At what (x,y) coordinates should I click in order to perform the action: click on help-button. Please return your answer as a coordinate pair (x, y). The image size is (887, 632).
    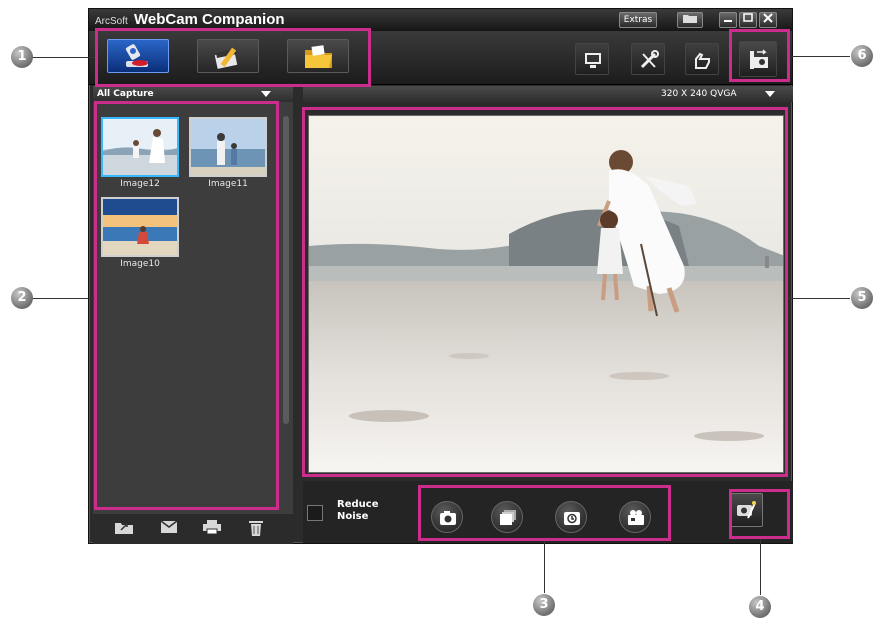
    Looking at the image, I should click on (702, 59).